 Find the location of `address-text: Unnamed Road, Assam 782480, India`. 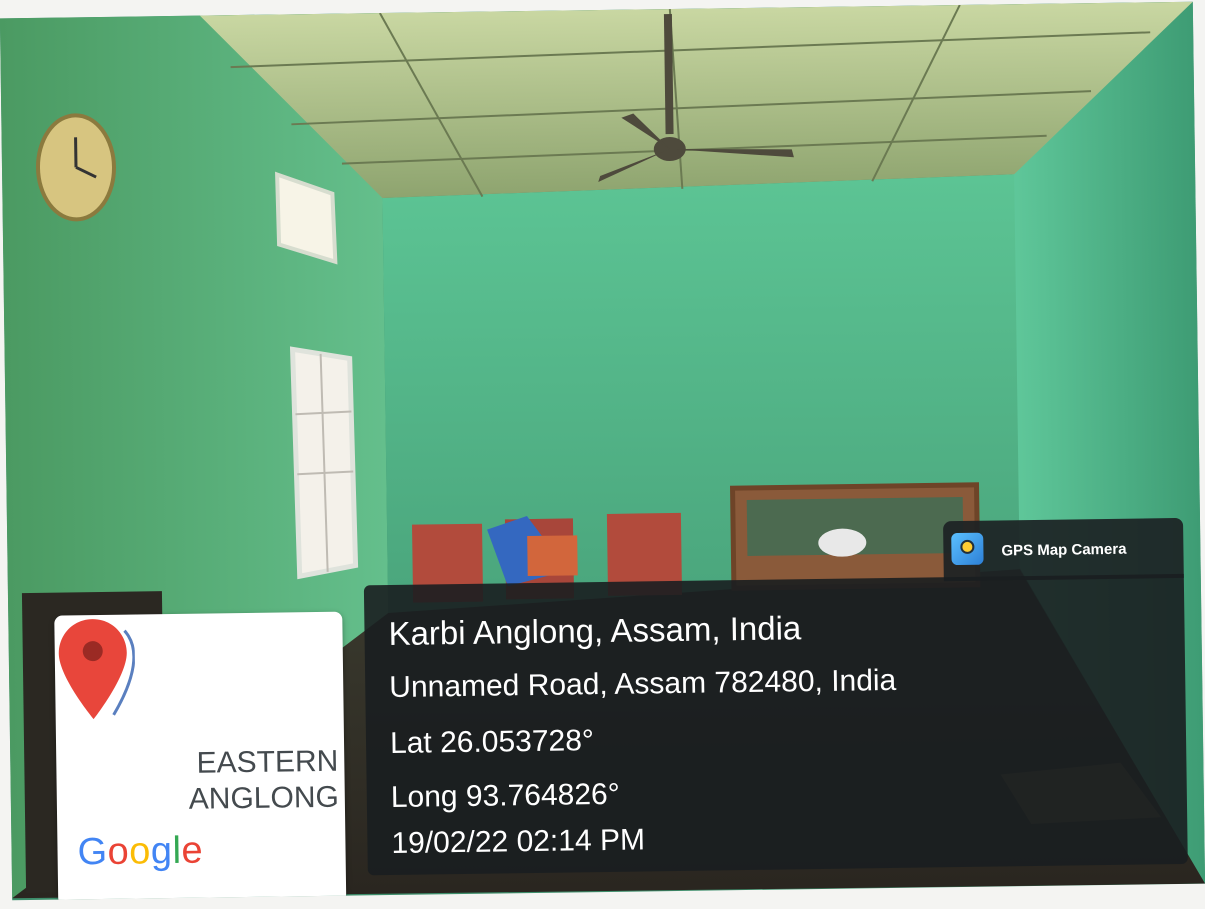

address-text: Unnamed Road, Assam 782480, India is located at coordinates (643, 683).